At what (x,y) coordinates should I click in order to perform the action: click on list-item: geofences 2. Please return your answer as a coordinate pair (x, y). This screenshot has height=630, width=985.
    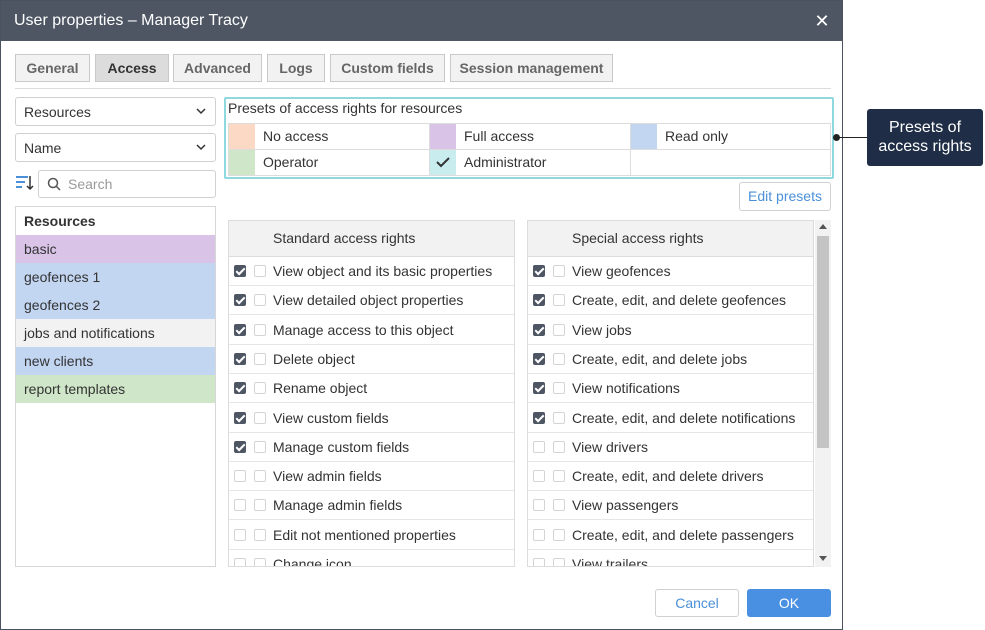
    Looking at the image, I should click on (115, 305).